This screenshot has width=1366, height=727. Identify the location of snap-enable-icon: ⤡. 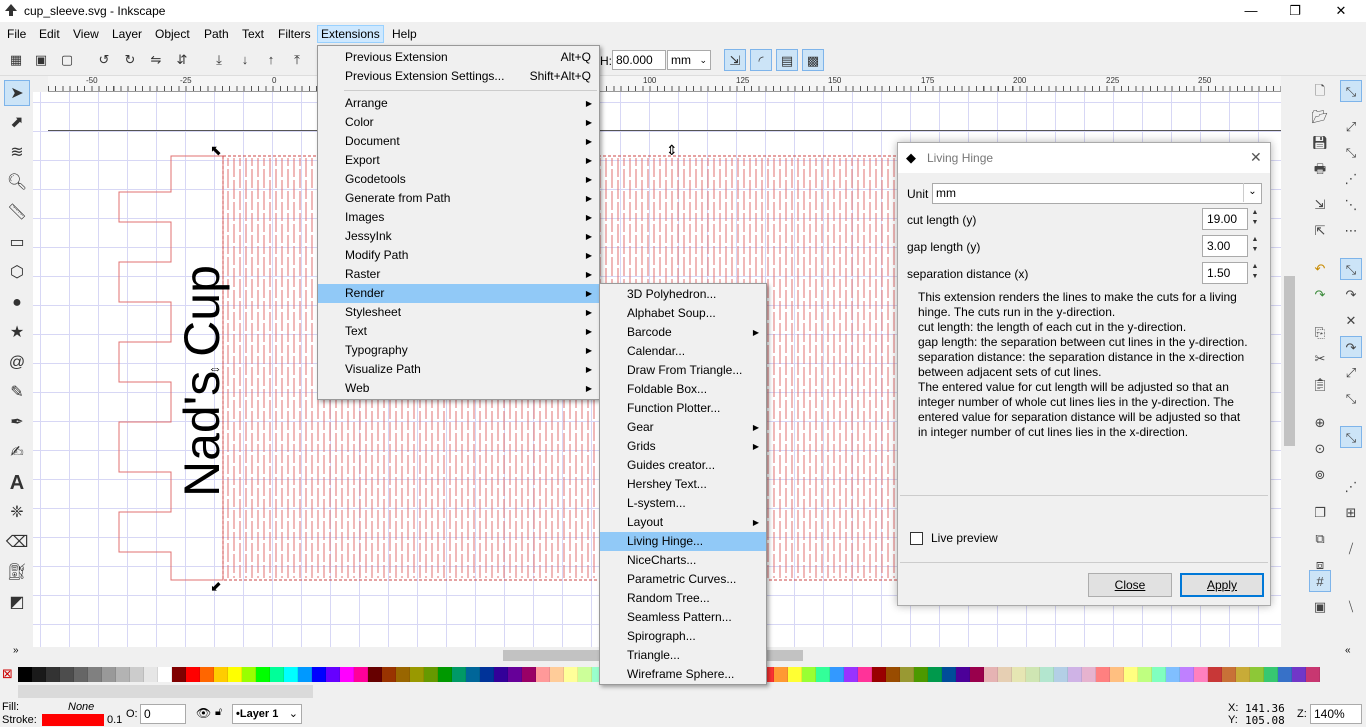
(1351, 91).